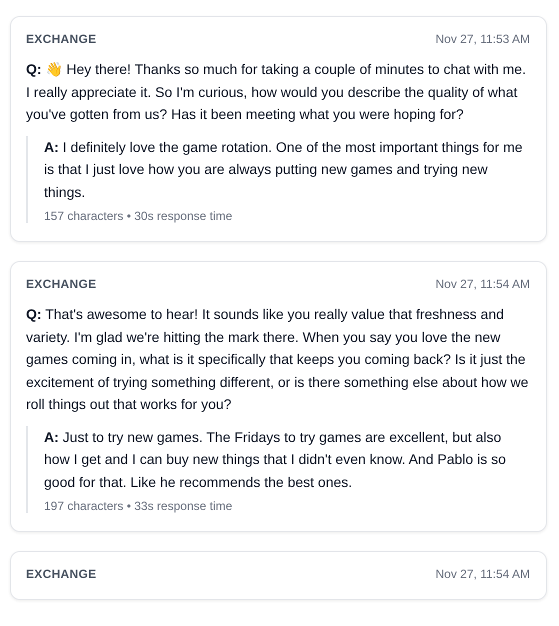 This screenshot has width=559, height=626. What do you see at coordinates (276, 92) in the screenshot?
I see `question-text: Q: 👋 Hey there! Thanks so much for taking a couple of minutes to chat with me. I really appreciate it. So I'm curious, how would you describe the quality of what you've gotten from us? Has it been meeting what you were hoping for?` at bounding box center [276, 92].